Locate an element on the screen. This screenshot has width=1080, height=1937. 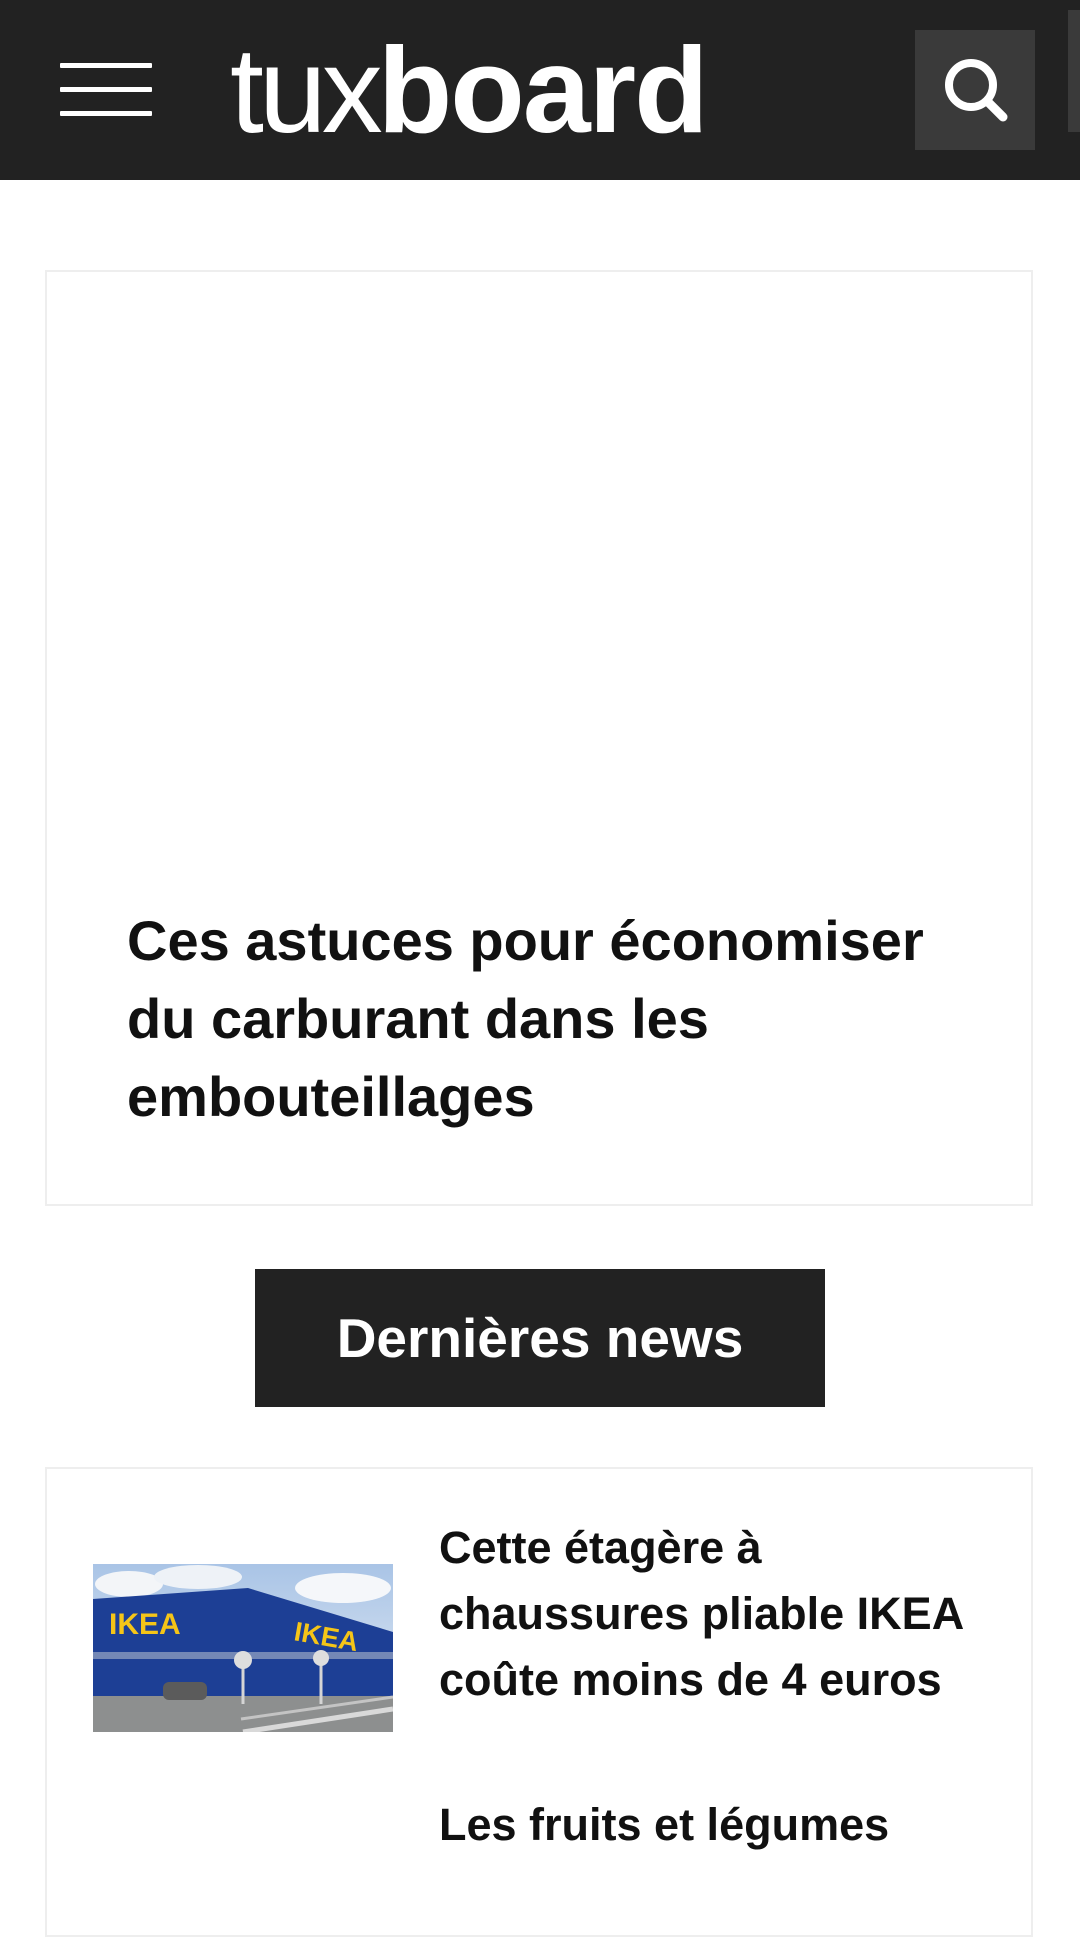
article-thumbnail: IKEA IKEA is located at coordinates (243, 1648).